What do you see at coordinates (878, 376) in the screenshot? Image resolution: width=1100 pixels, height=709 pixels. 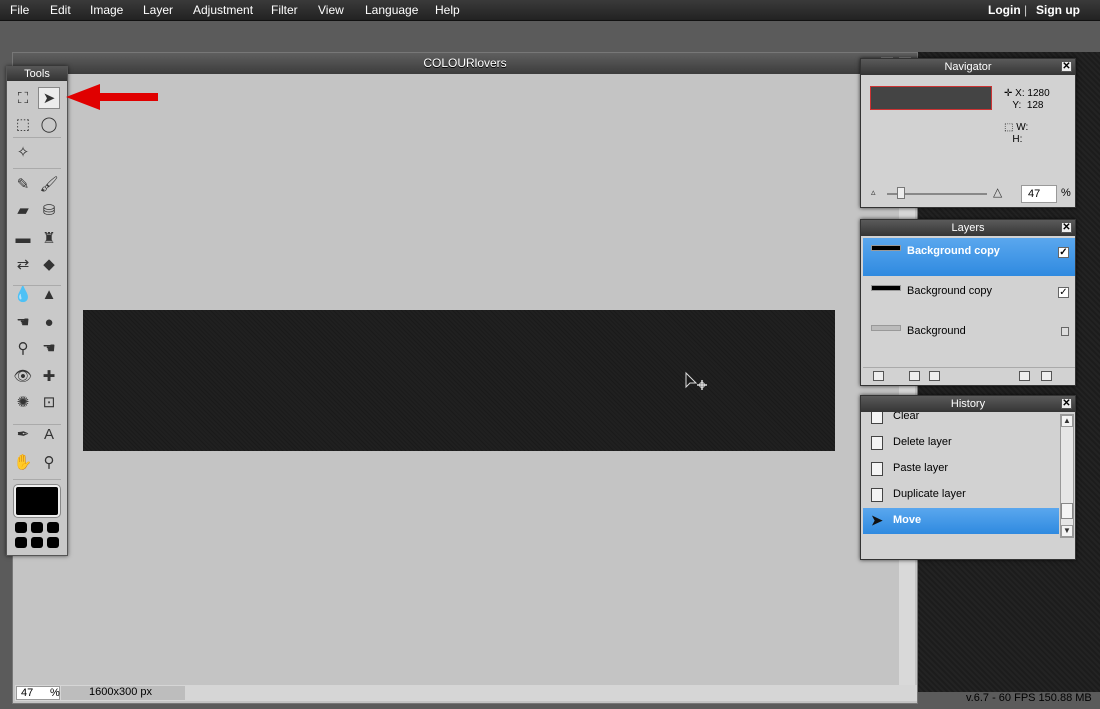 I see `layer-settings-icon` at bounding box center [878, 376].